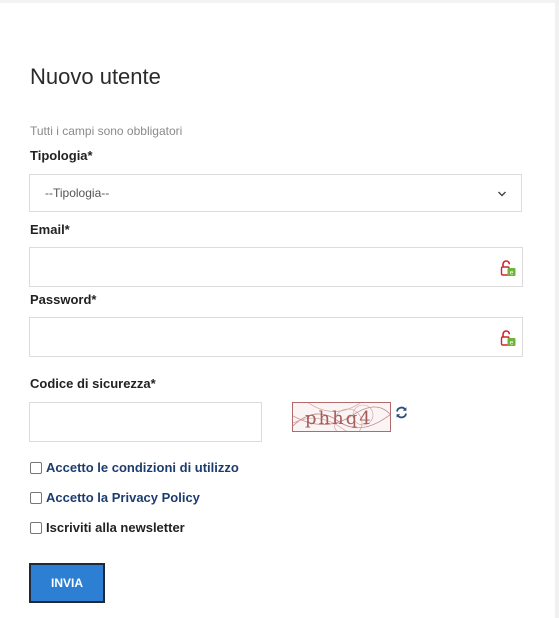 Image resolution: width=559 pixels, height=618 pixels. What do you see at coordinates (275, 193) in the screenshot?
I see `tipologia-select: --Tipologia--` at bounding box center [275, 193].